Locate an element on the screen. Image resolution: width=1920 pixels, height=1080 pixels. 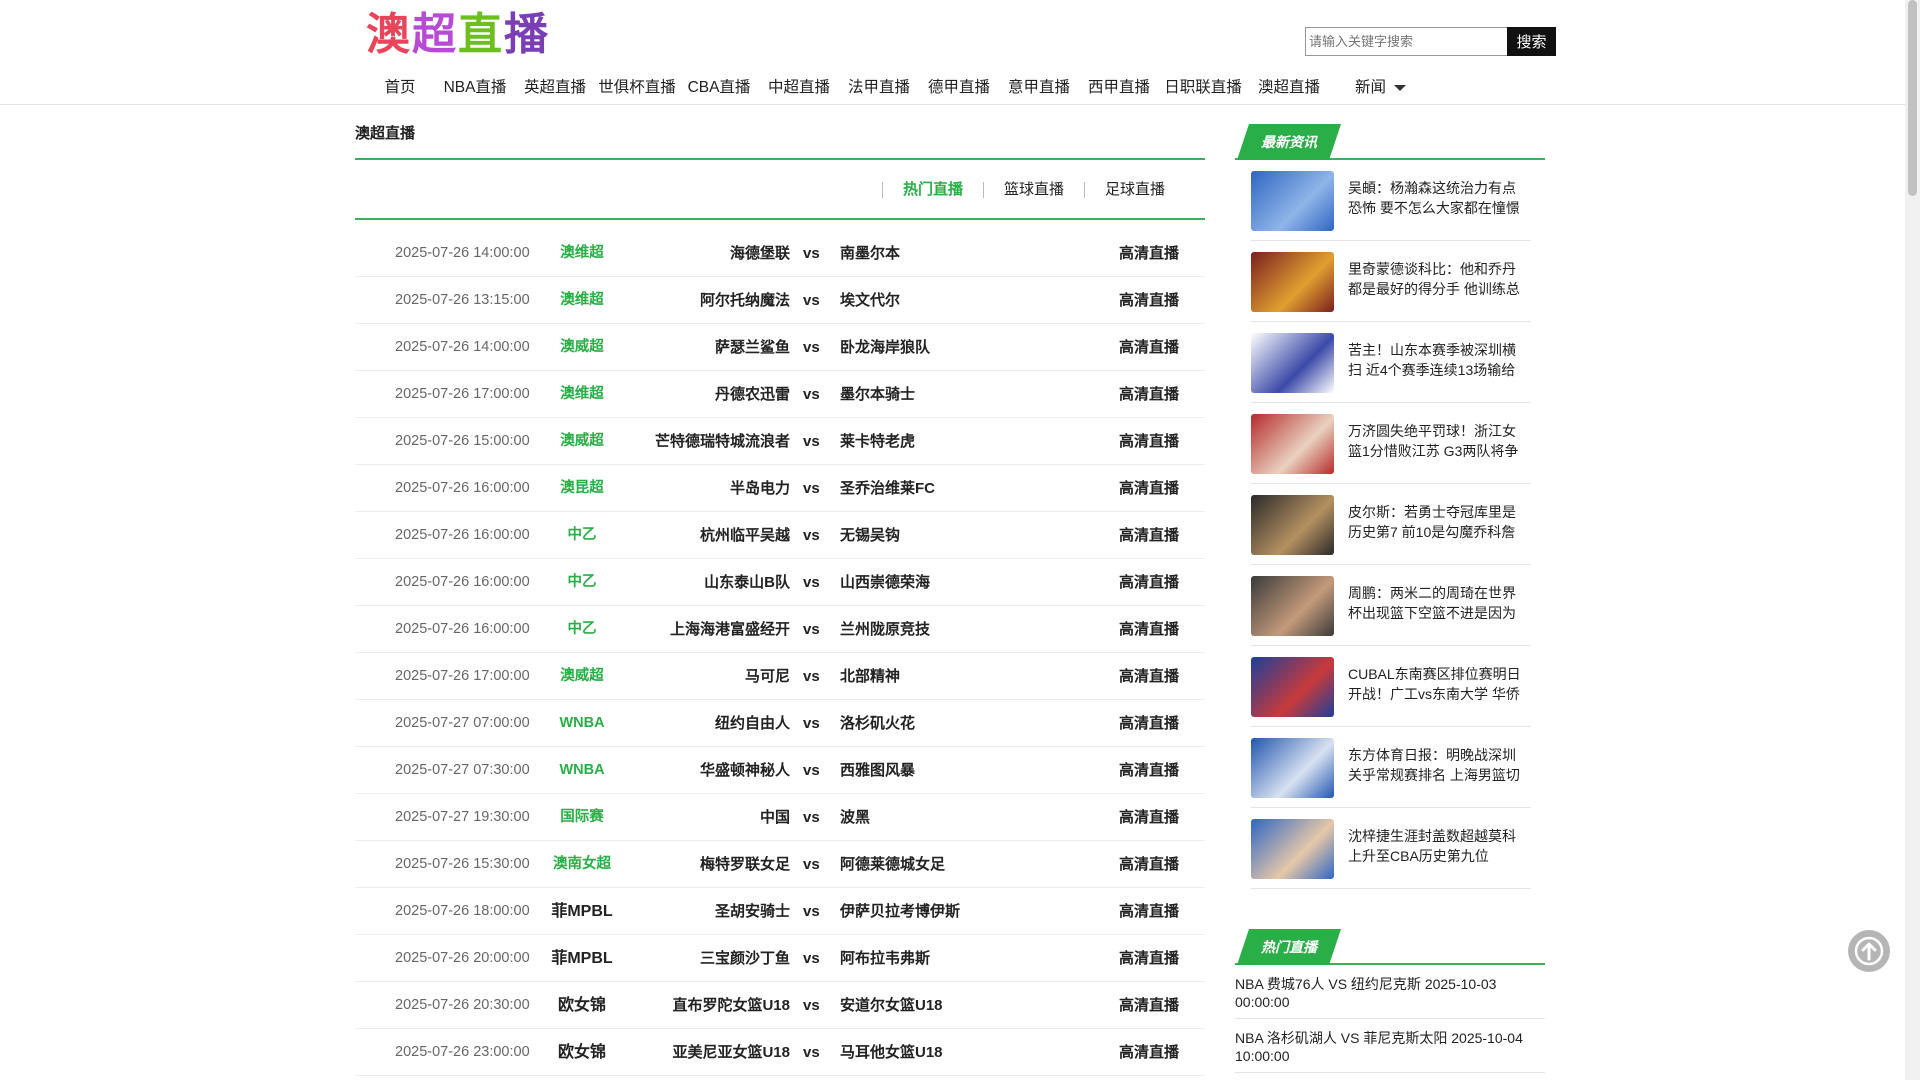
away-team: 卧龙海岸狼队 is located at coordinates (885, 347).